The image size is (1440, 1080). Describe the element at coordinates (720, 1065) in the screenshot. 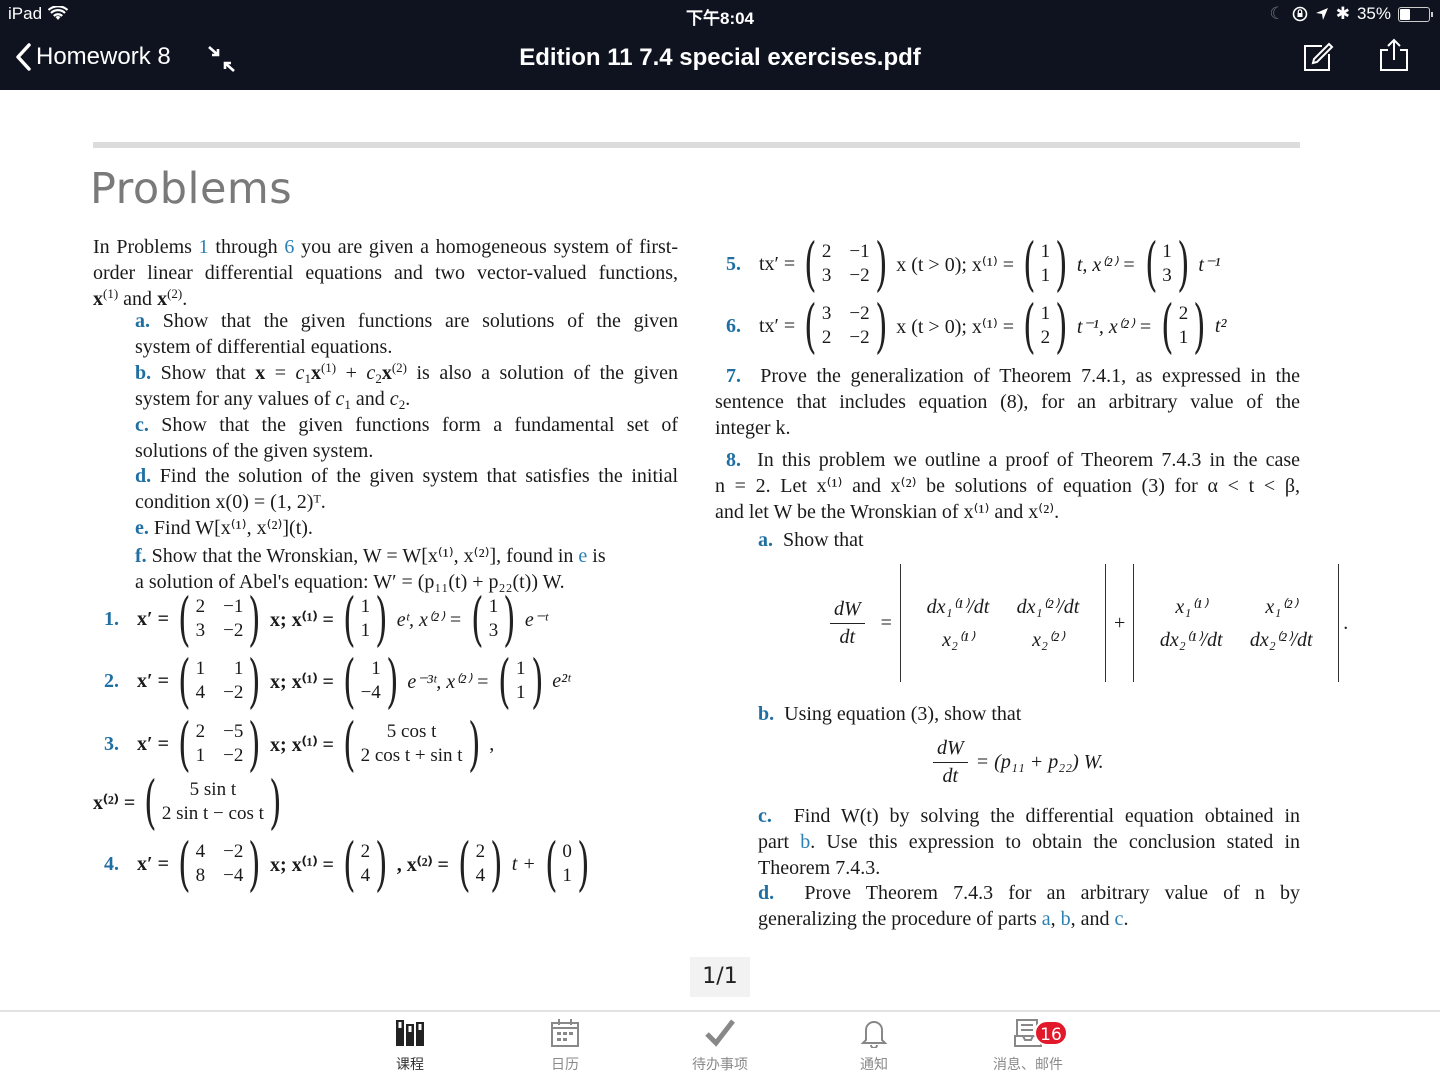

I see `tab-label: 待办事项` at that location.